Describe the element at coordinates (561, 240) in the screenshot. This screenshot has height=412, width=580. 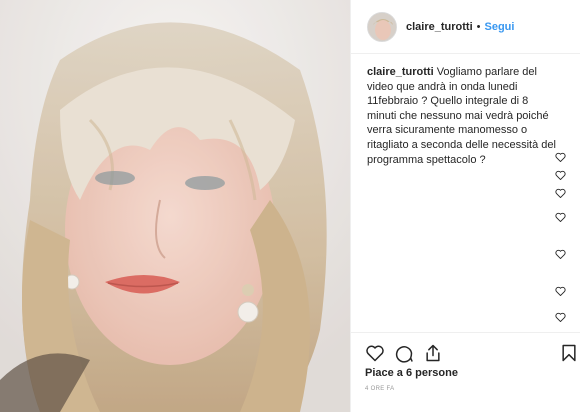
I see `comment-like-column` at that location.